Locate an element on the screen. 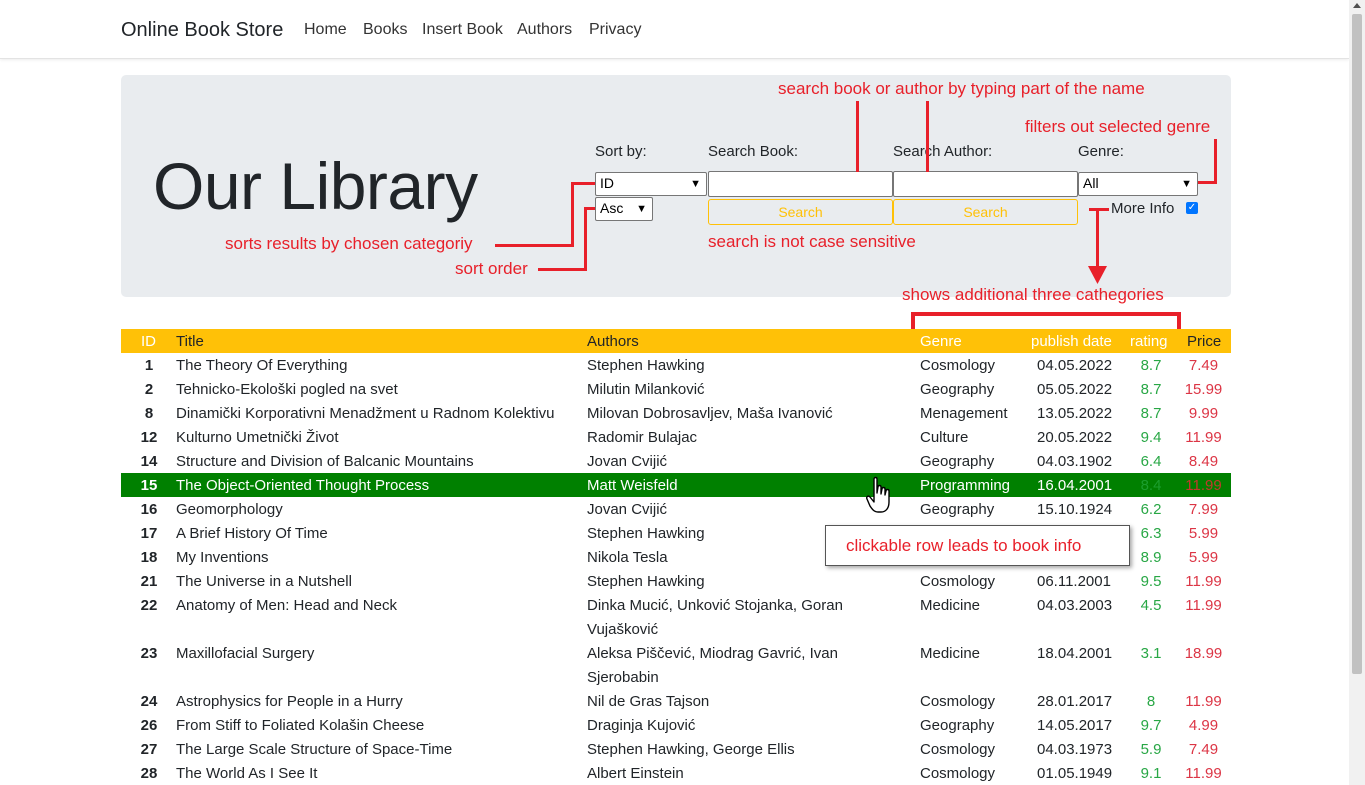 The height and width of the screenshot is (785, 1365). cell-rating: 8.4 is located at coordinates (1151, 485).